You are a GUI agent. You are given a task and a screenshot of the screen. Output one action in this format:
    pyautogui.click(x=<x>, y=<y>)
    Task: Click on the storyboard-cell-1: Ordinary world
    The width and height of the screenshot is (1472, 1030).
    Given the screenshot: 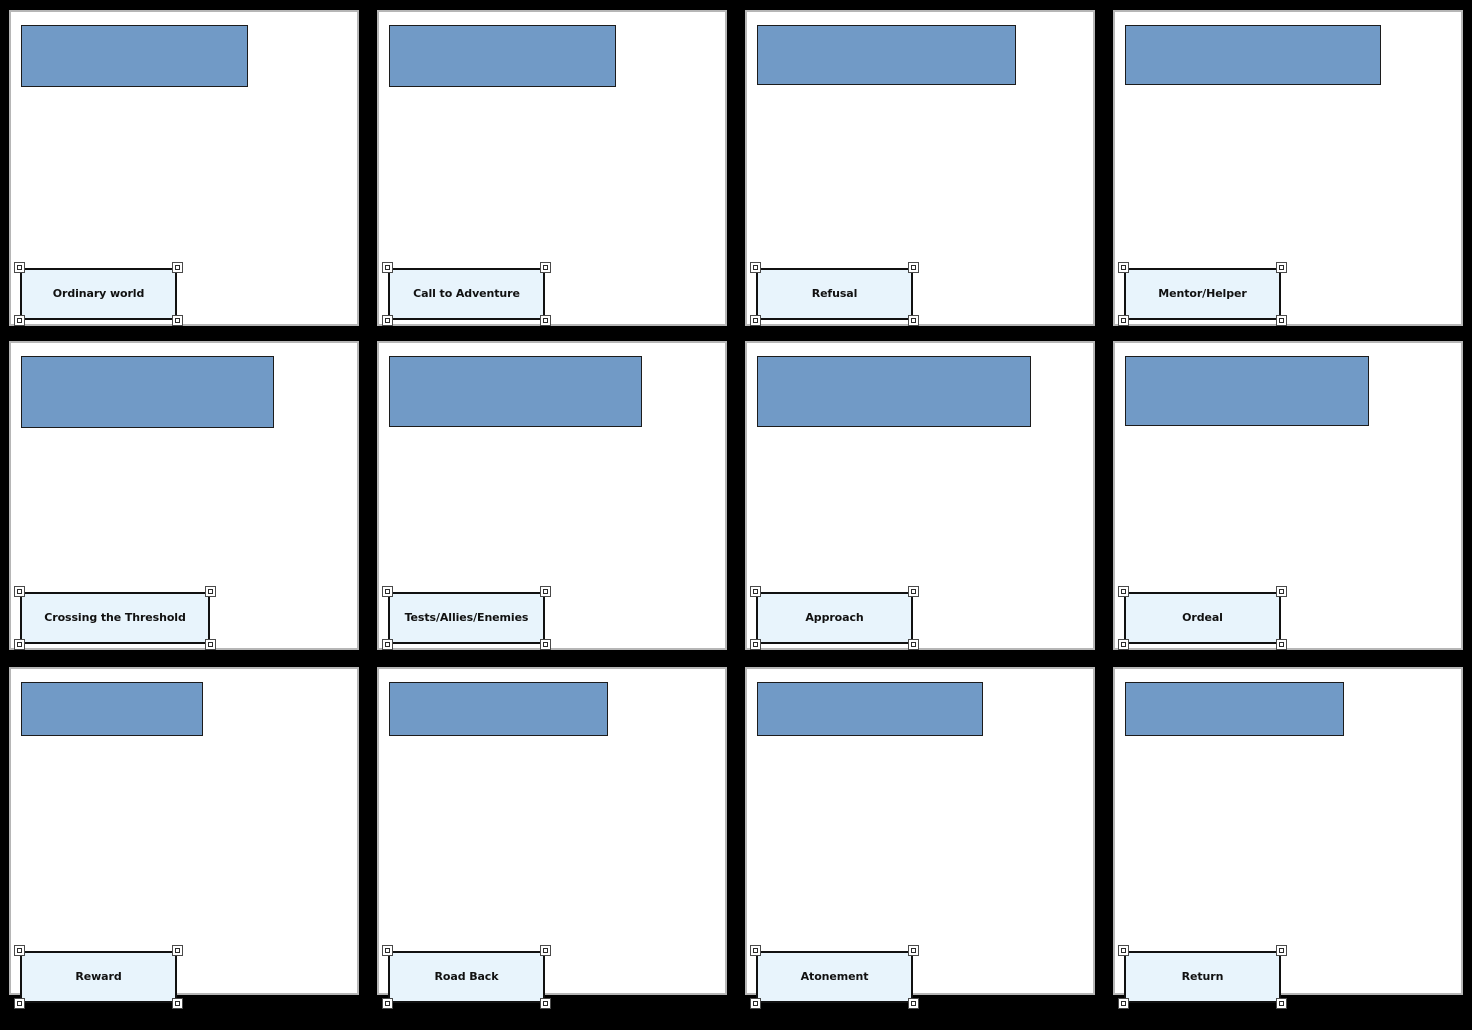 What is the action you would take?
    pyautogui.click(x=184, y=166)
    